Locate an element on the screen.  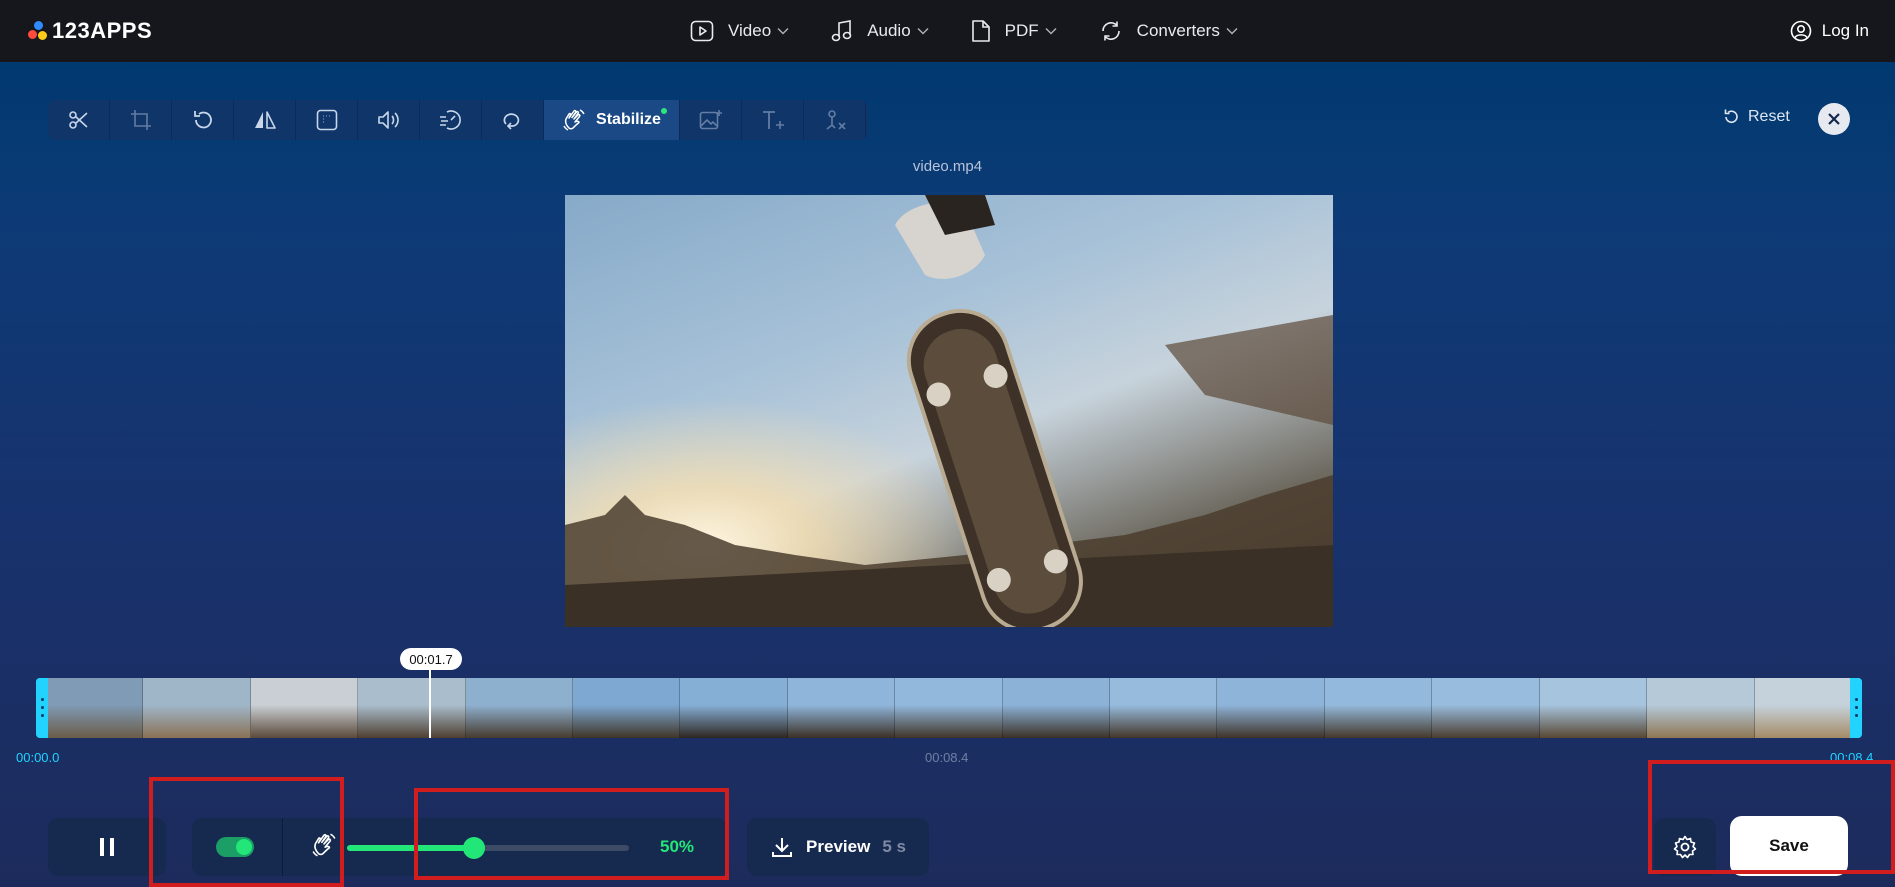
playhead is located at coordinates (430, 703).